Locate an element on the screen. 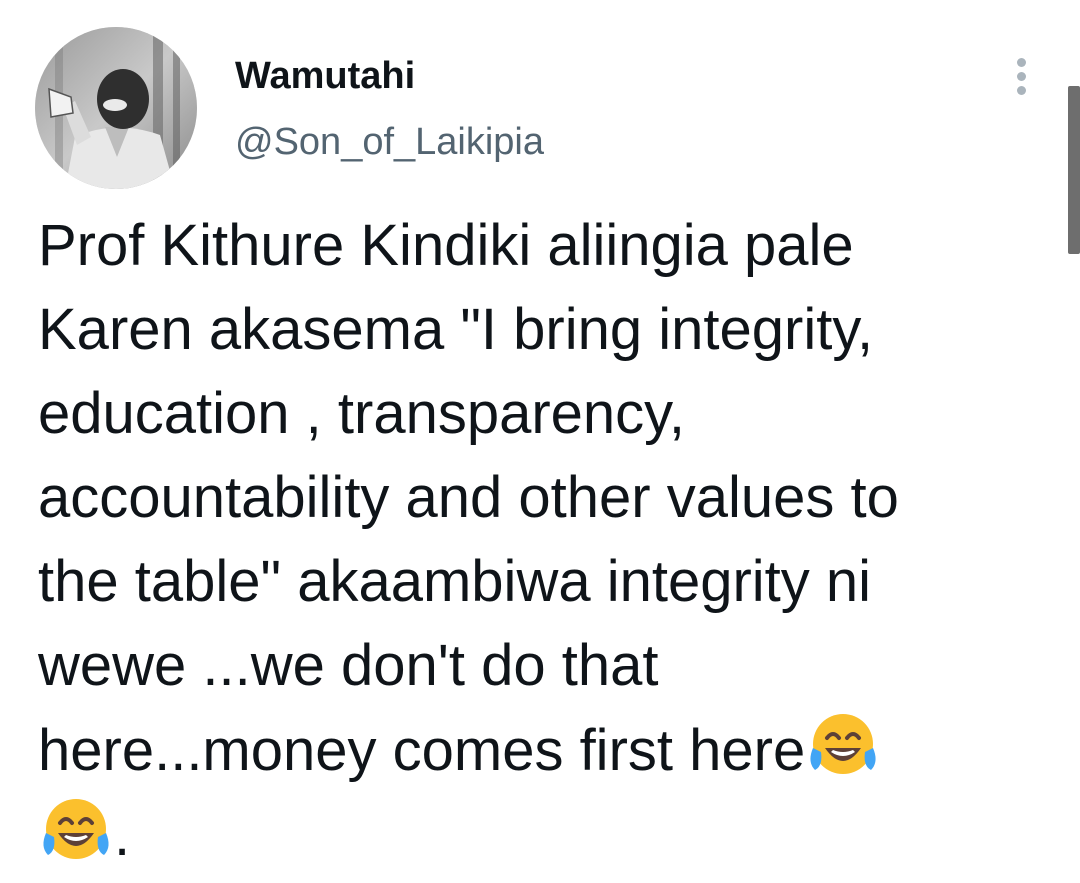 This screenshot has width=1080, height=883. tweet-text-line: Prof Kithure Kindiki aliingia pale is located at coordinates (446, 245).